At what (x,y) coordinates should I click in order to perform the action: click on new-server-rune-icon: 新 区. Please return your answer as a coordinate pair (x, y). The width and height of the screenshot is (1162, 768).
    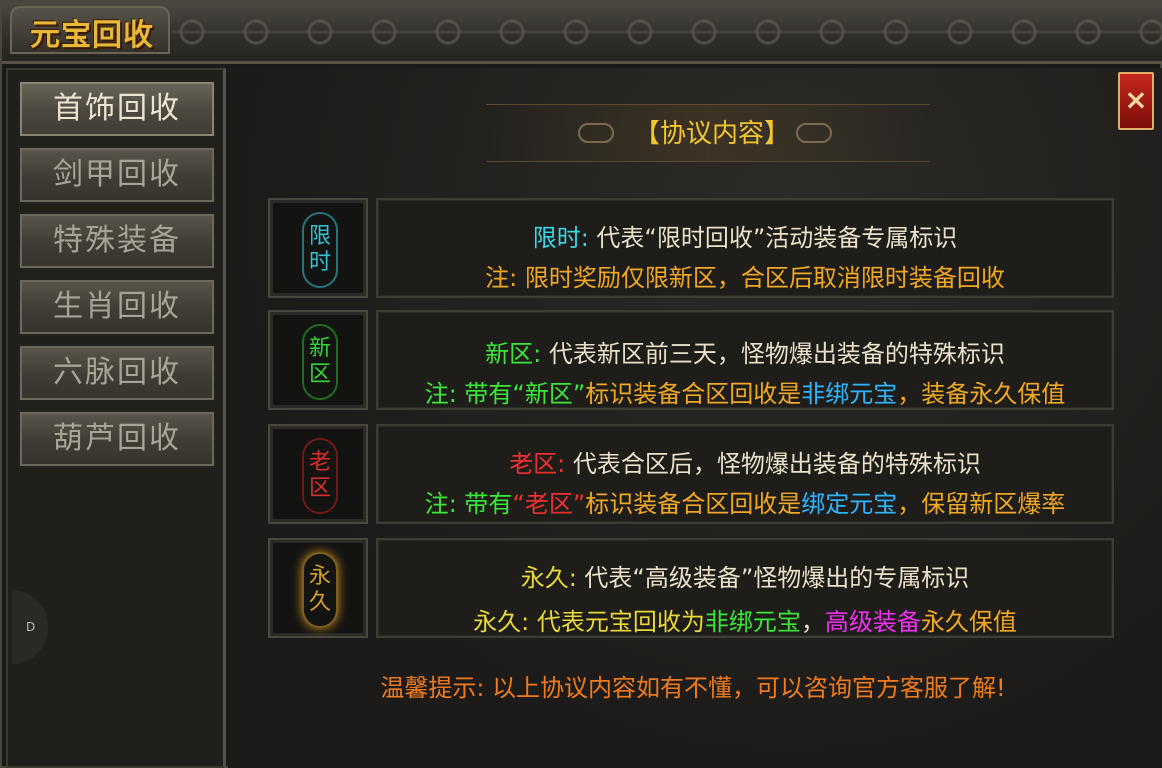
    Looking at the image, I should click on (320, 362).